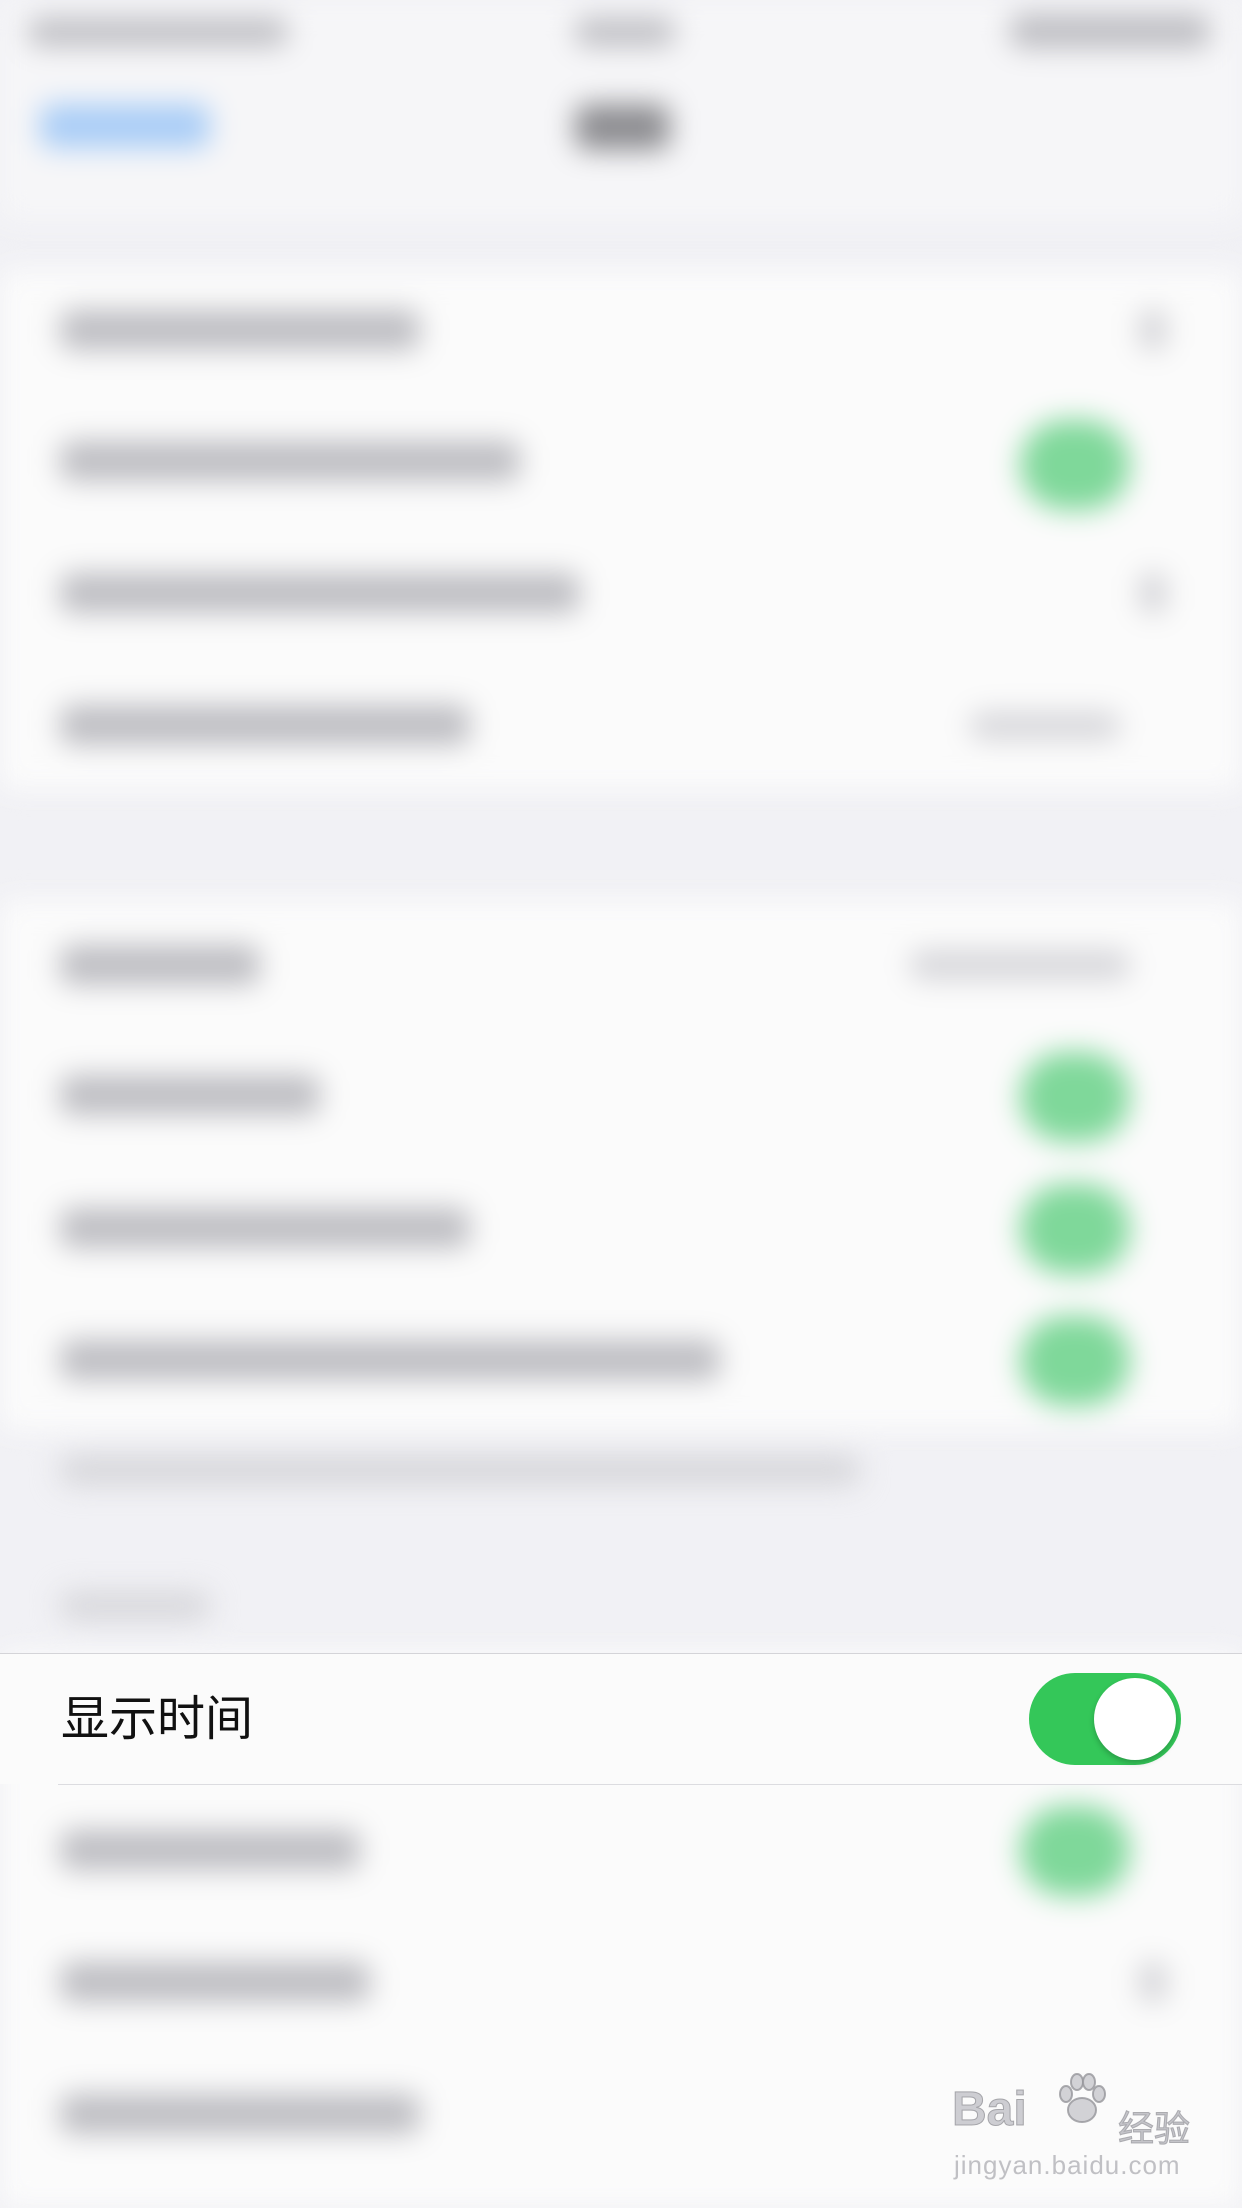 The height and width of the screenshot is (2208, 1242). I want to click on group-3-header-placeholder, so click(135, 1606).